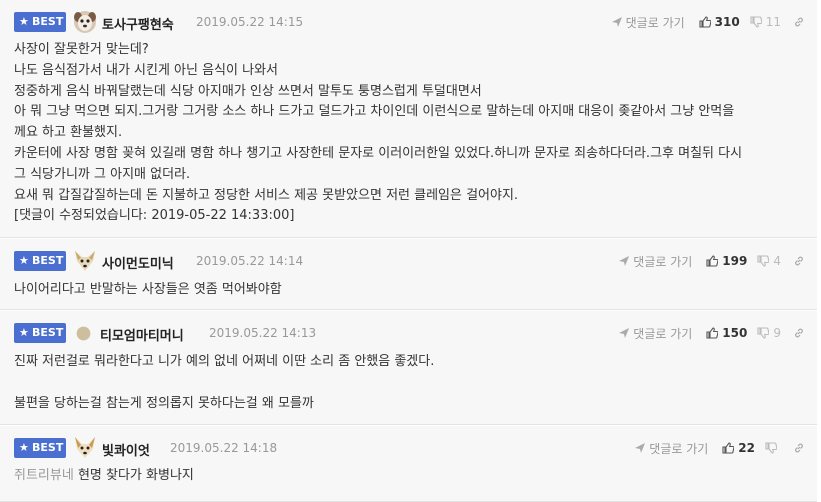  I want to click on comment-date: 2019.05.22 14:13, so click(263, 333).